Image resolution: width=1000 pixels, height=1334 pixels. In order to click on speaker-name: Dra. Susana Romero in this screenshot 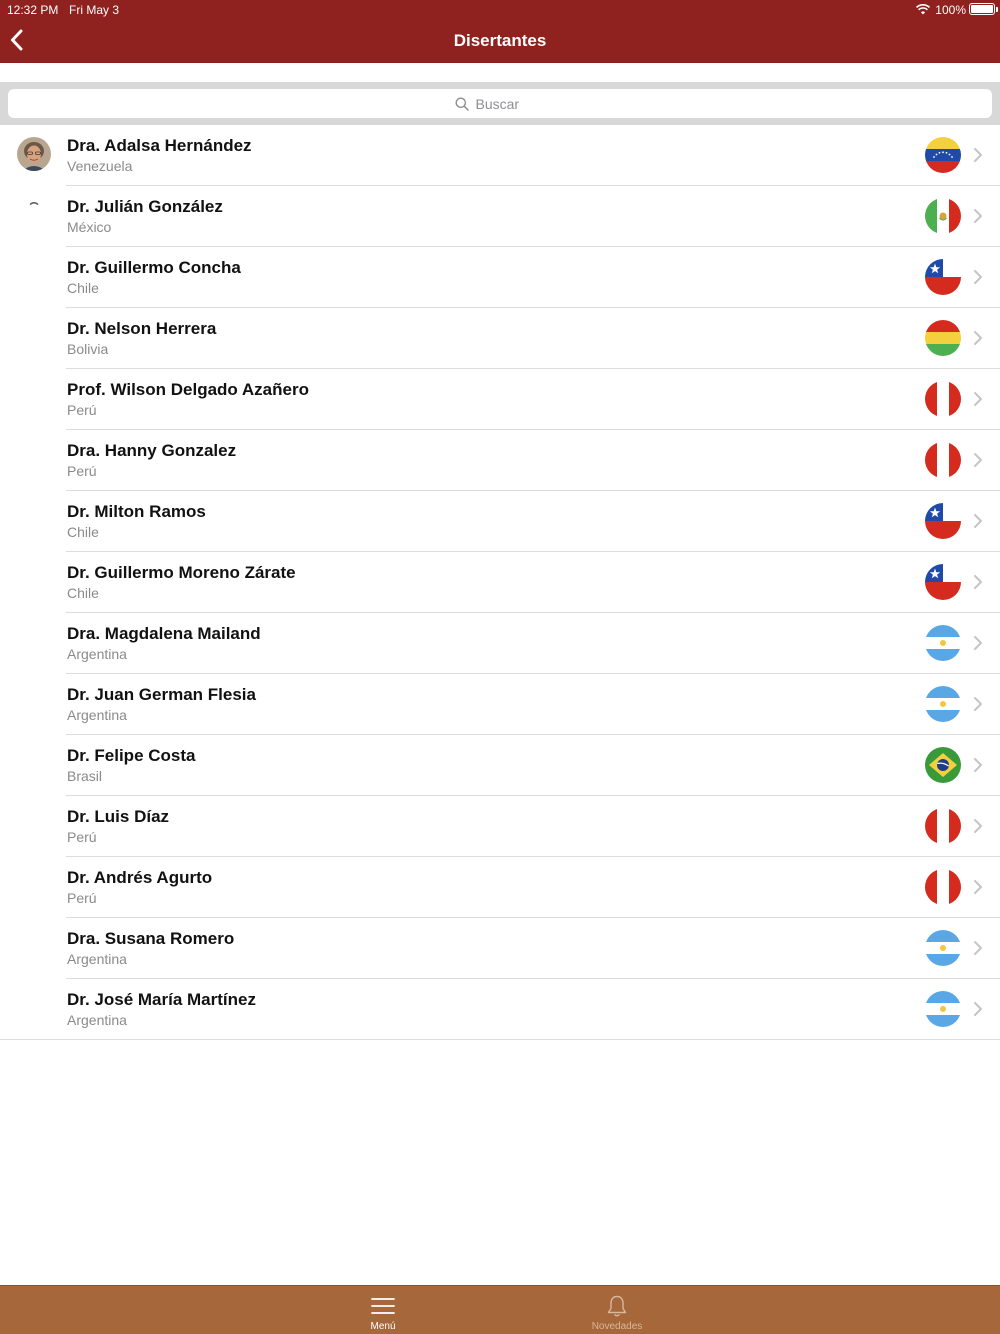, I will do `click(151, 938)`.